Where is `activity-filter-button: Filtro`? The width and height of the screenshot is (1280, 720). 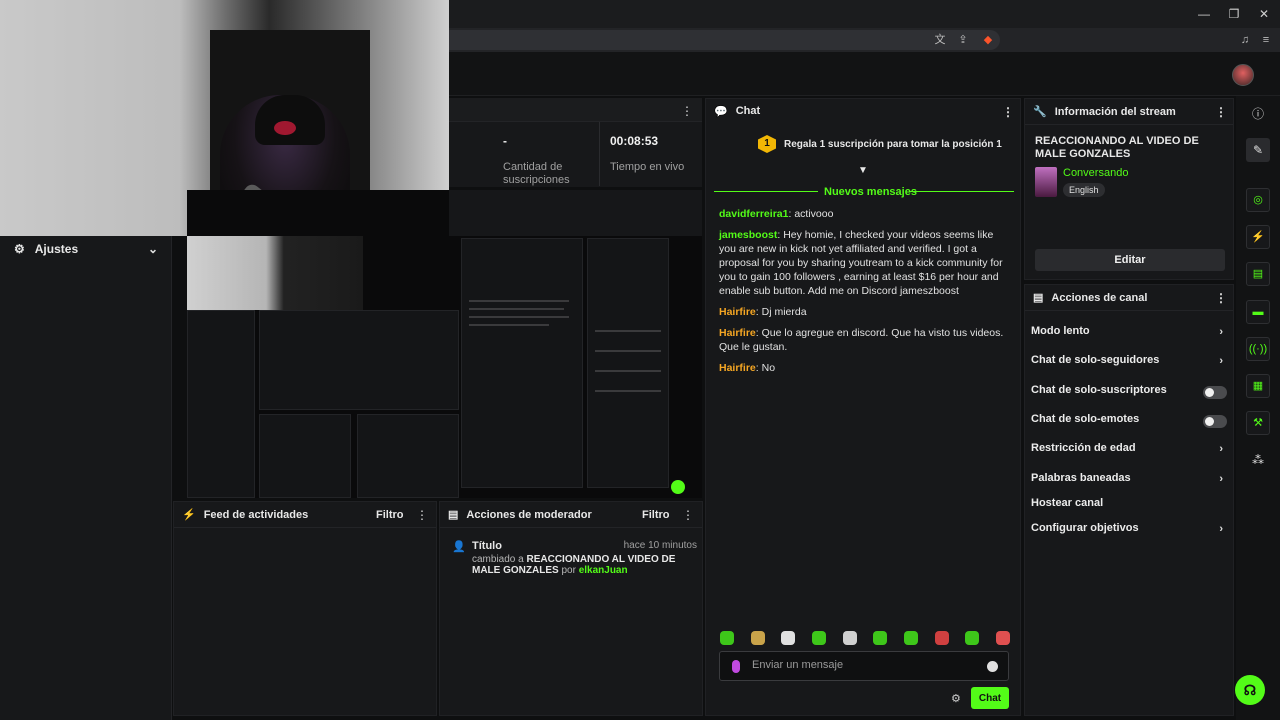 activity-filter-button: Filtro is located at coordinates (390, 515).